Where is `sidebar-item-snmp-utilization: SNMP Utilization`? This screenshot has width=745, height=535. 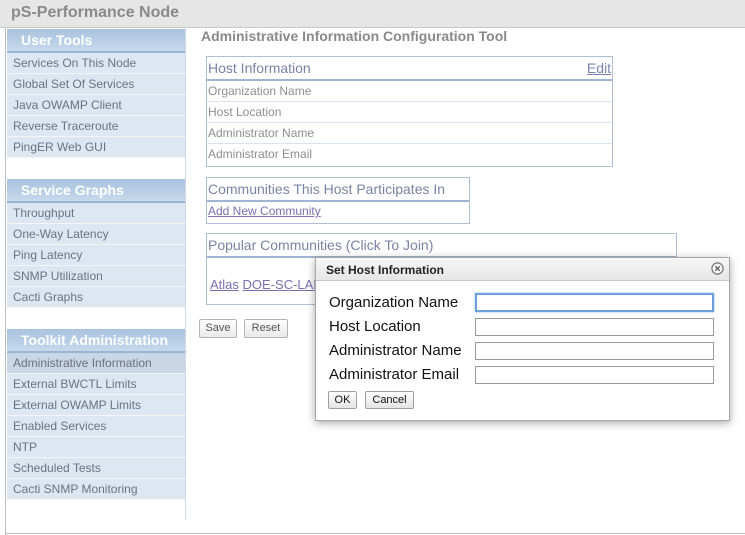
sidebar-item-snmp-utilization: SNMP Utilization is located at coordinates (96, 276).